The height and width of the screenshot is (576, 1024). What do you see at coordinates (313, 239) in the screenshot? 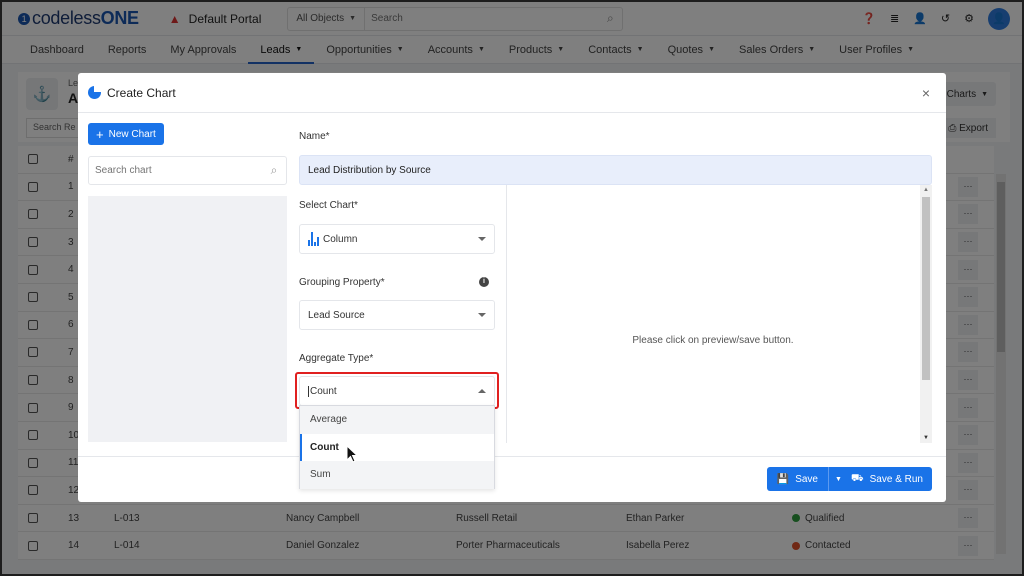
I see `column-chart-icon` at bounding box center [313, 239].